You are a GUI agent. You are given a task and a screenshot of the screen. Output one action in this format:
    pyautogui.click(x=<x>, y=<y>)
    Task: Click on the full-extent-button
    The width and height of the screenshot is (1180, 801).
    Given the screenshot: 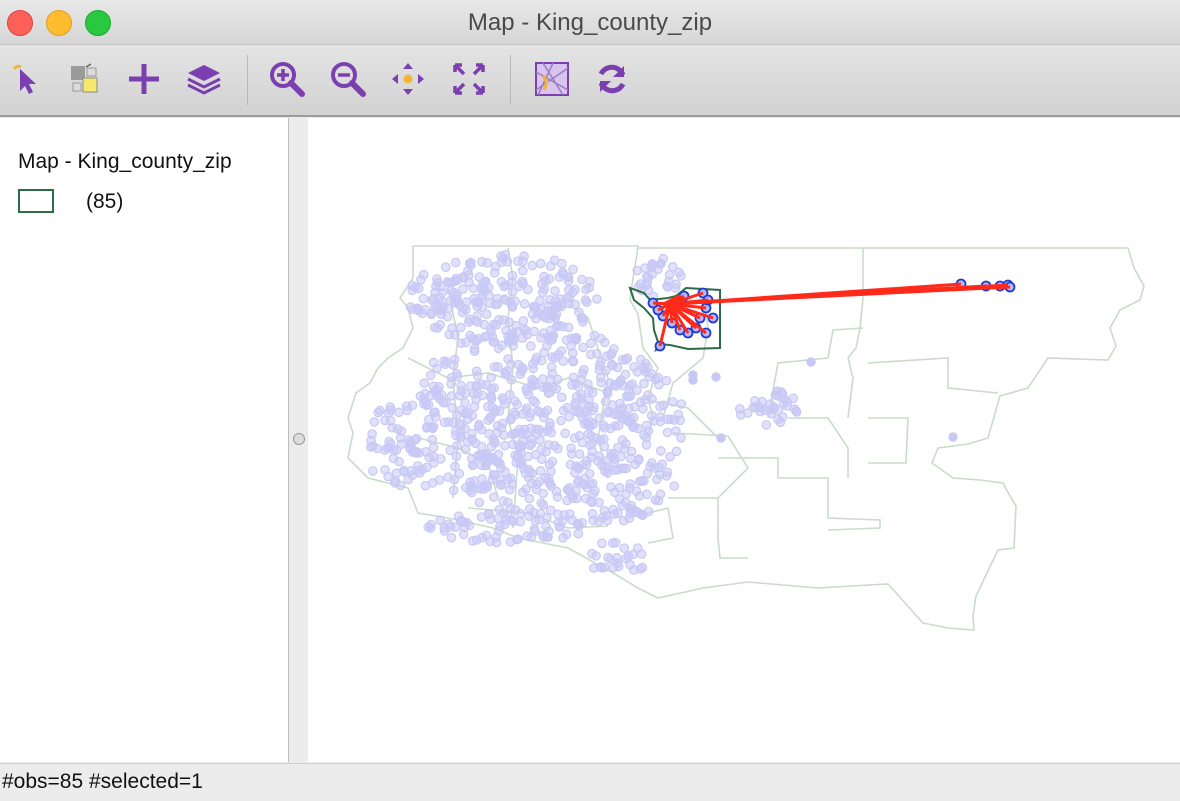 What is the action you would take?
    pyautogui.click(x=469, y=79)
    